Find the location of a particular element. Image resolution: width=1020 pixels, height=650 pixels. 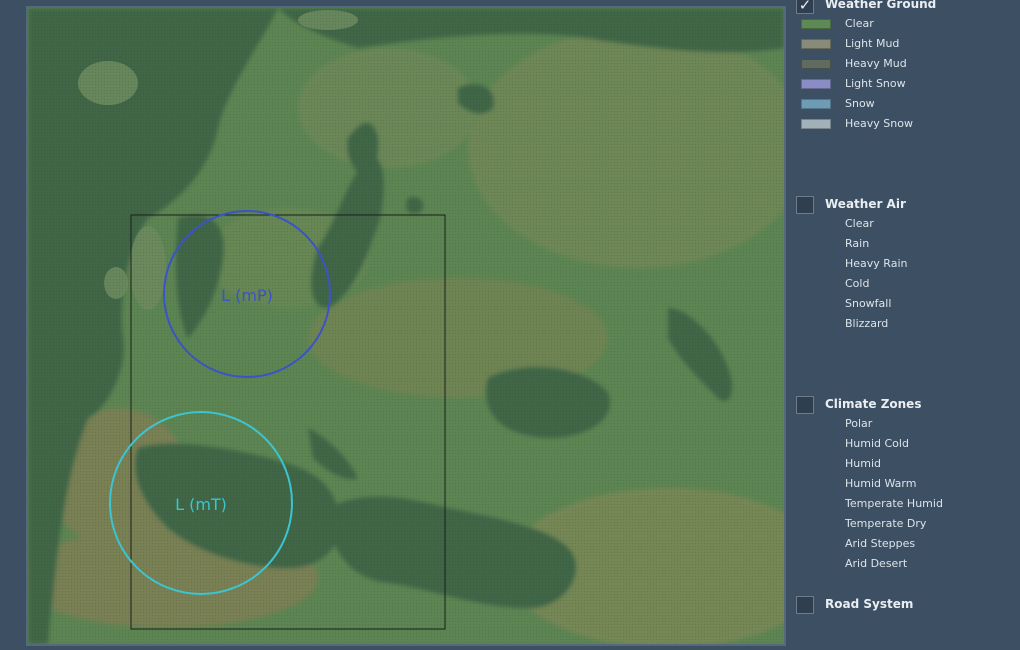

legend-item-arid-desert: Arid Desert is located at coordinates (906, 564).